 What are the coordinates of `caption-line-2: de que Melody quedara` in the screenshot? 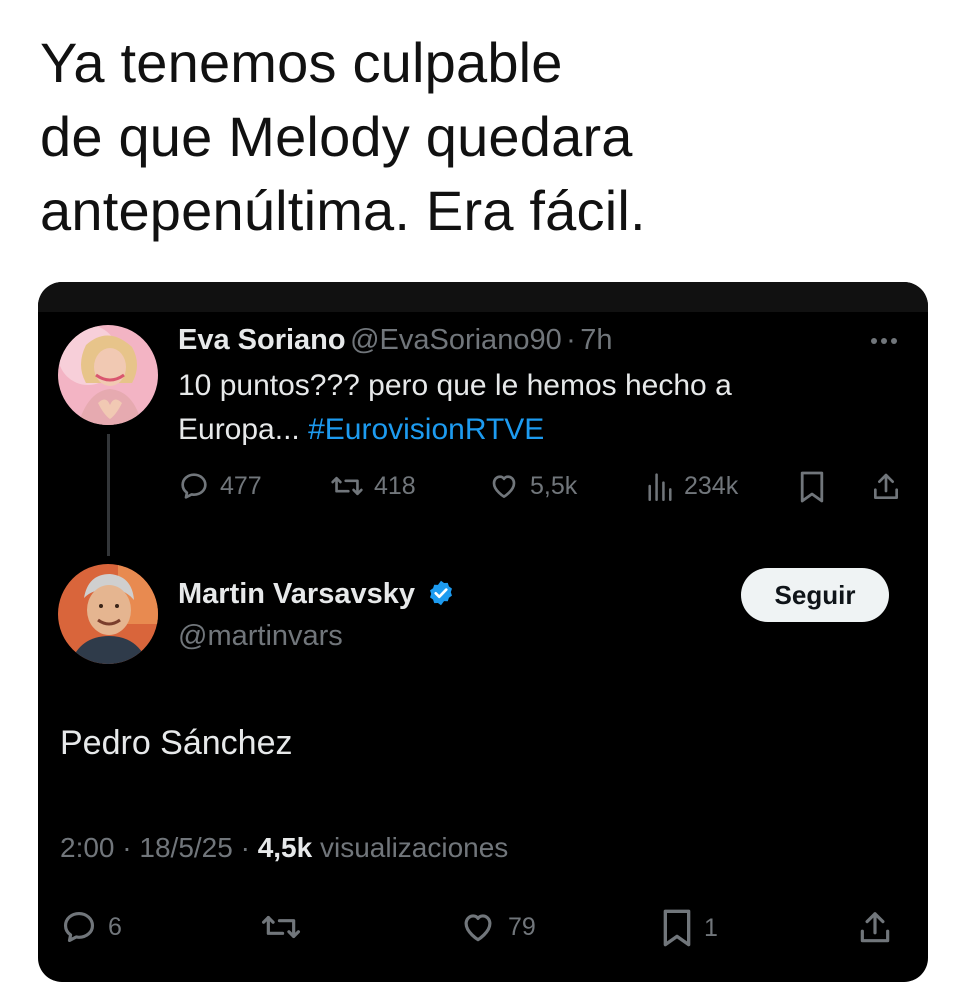 It's located at (336, 136).